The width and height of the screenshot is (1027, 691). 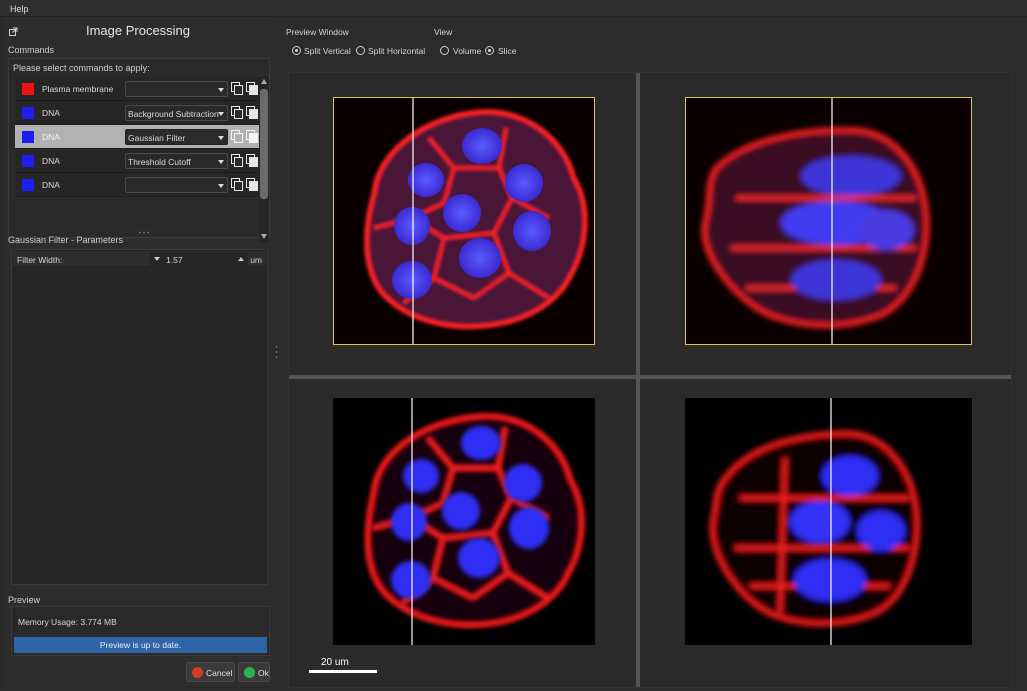 I want to click on panel-splitter-icon, so click(x=276, y=352).